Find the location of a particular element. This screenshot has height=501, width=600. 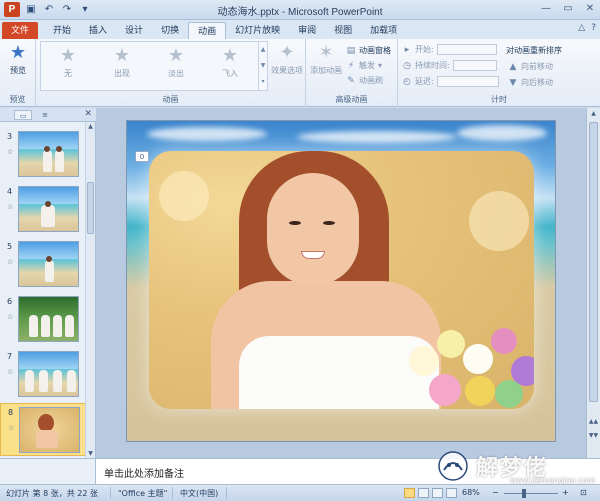

animation-fade-button: ★ 淡出 is located at coordinates (176, 62).